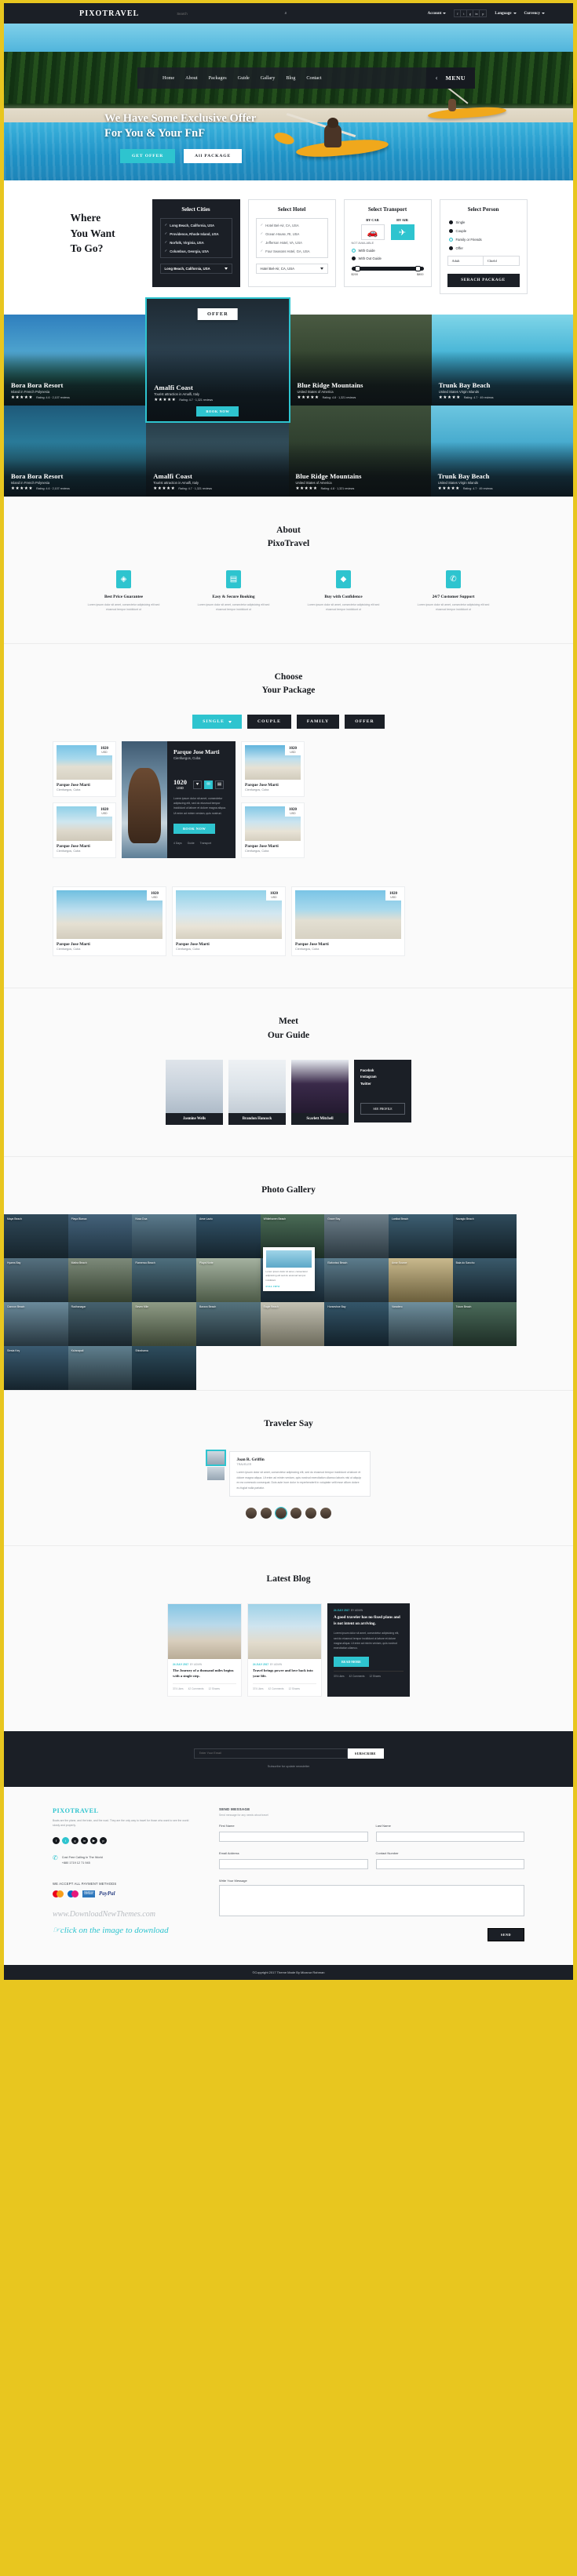 This screenshot has height=2576, width=577. What do you see at coordinates (320, 1092) in the screenshot?
I see `guide-card: Scarlett Mitchell` at bounding box center [320, 1092].